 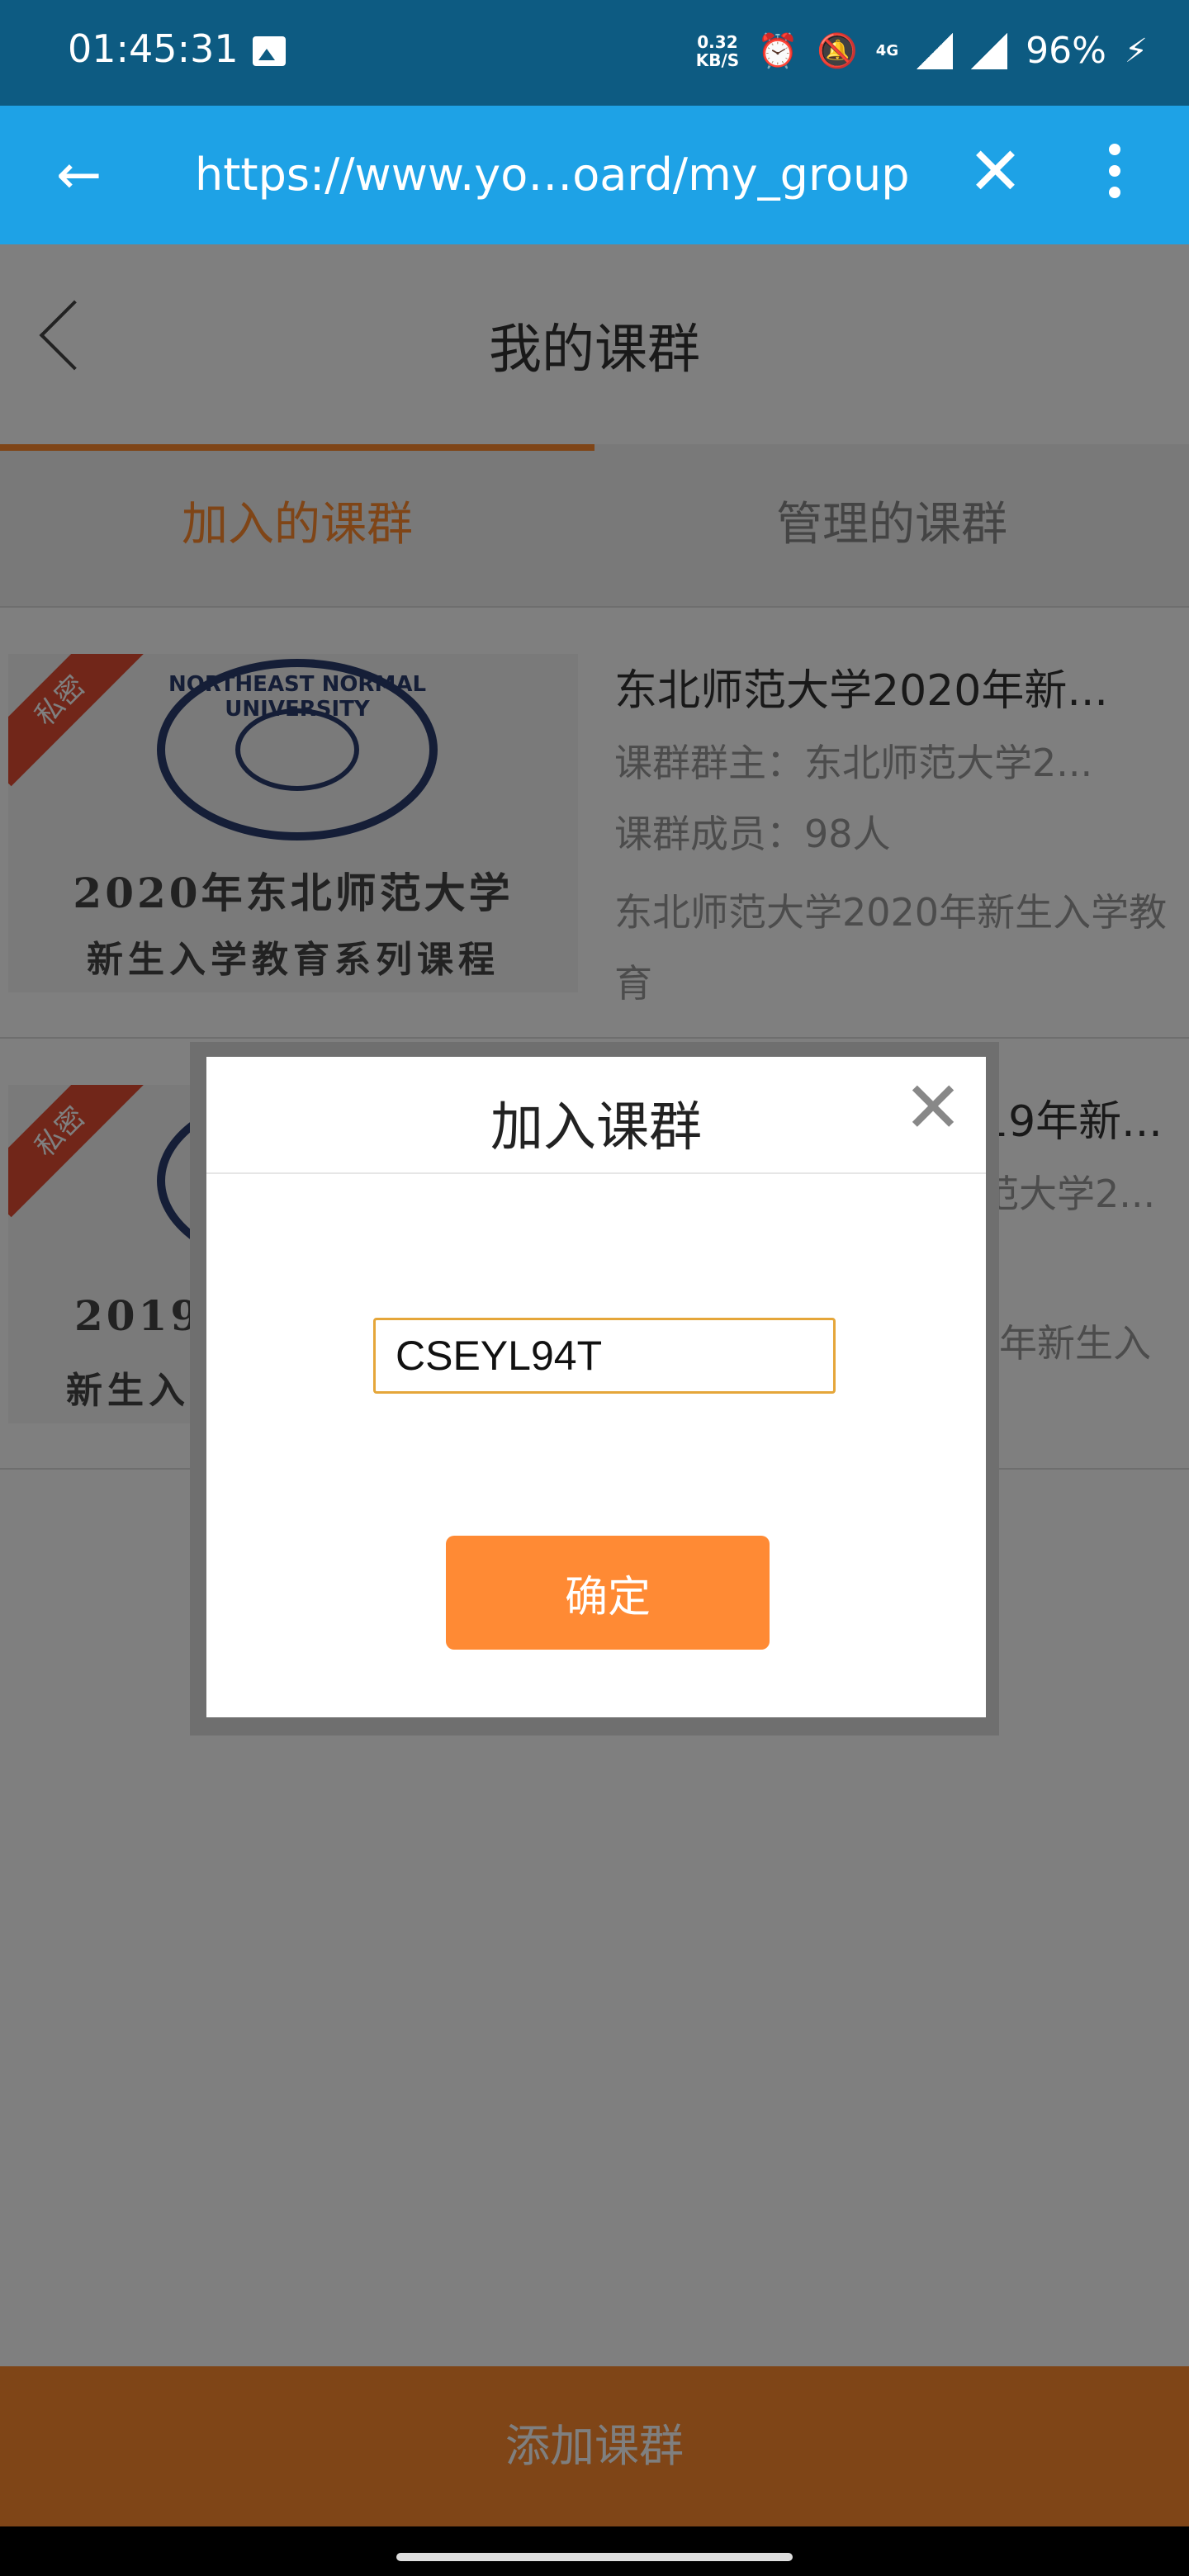 I want to click on status-indicators: 0.32 KB/S ⏰ 🔕 4G 96% ⚡, so click(x=922, y=51).